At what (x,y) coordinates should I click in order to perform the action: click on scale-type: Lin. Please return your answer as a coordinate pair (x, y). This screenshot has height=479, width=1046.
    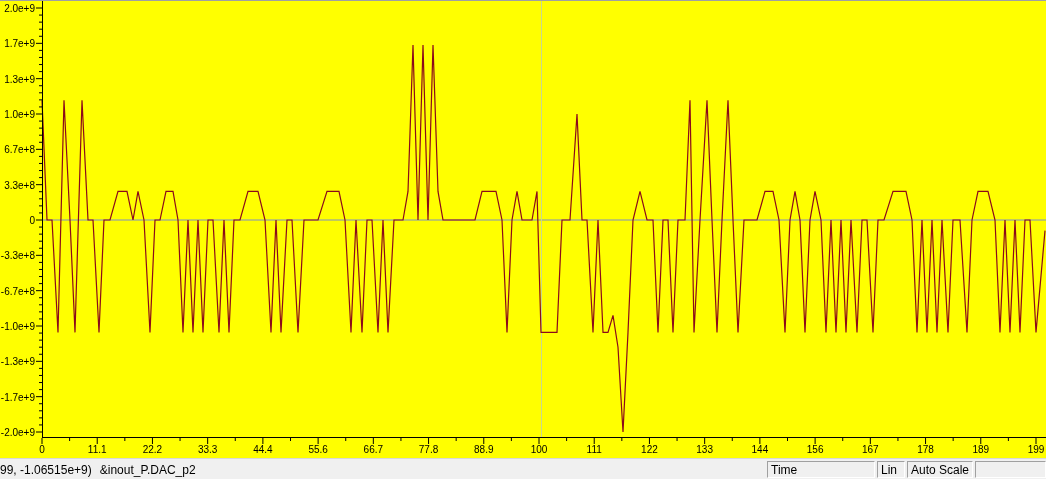
    Looking at the image, I should click on (891, 469).